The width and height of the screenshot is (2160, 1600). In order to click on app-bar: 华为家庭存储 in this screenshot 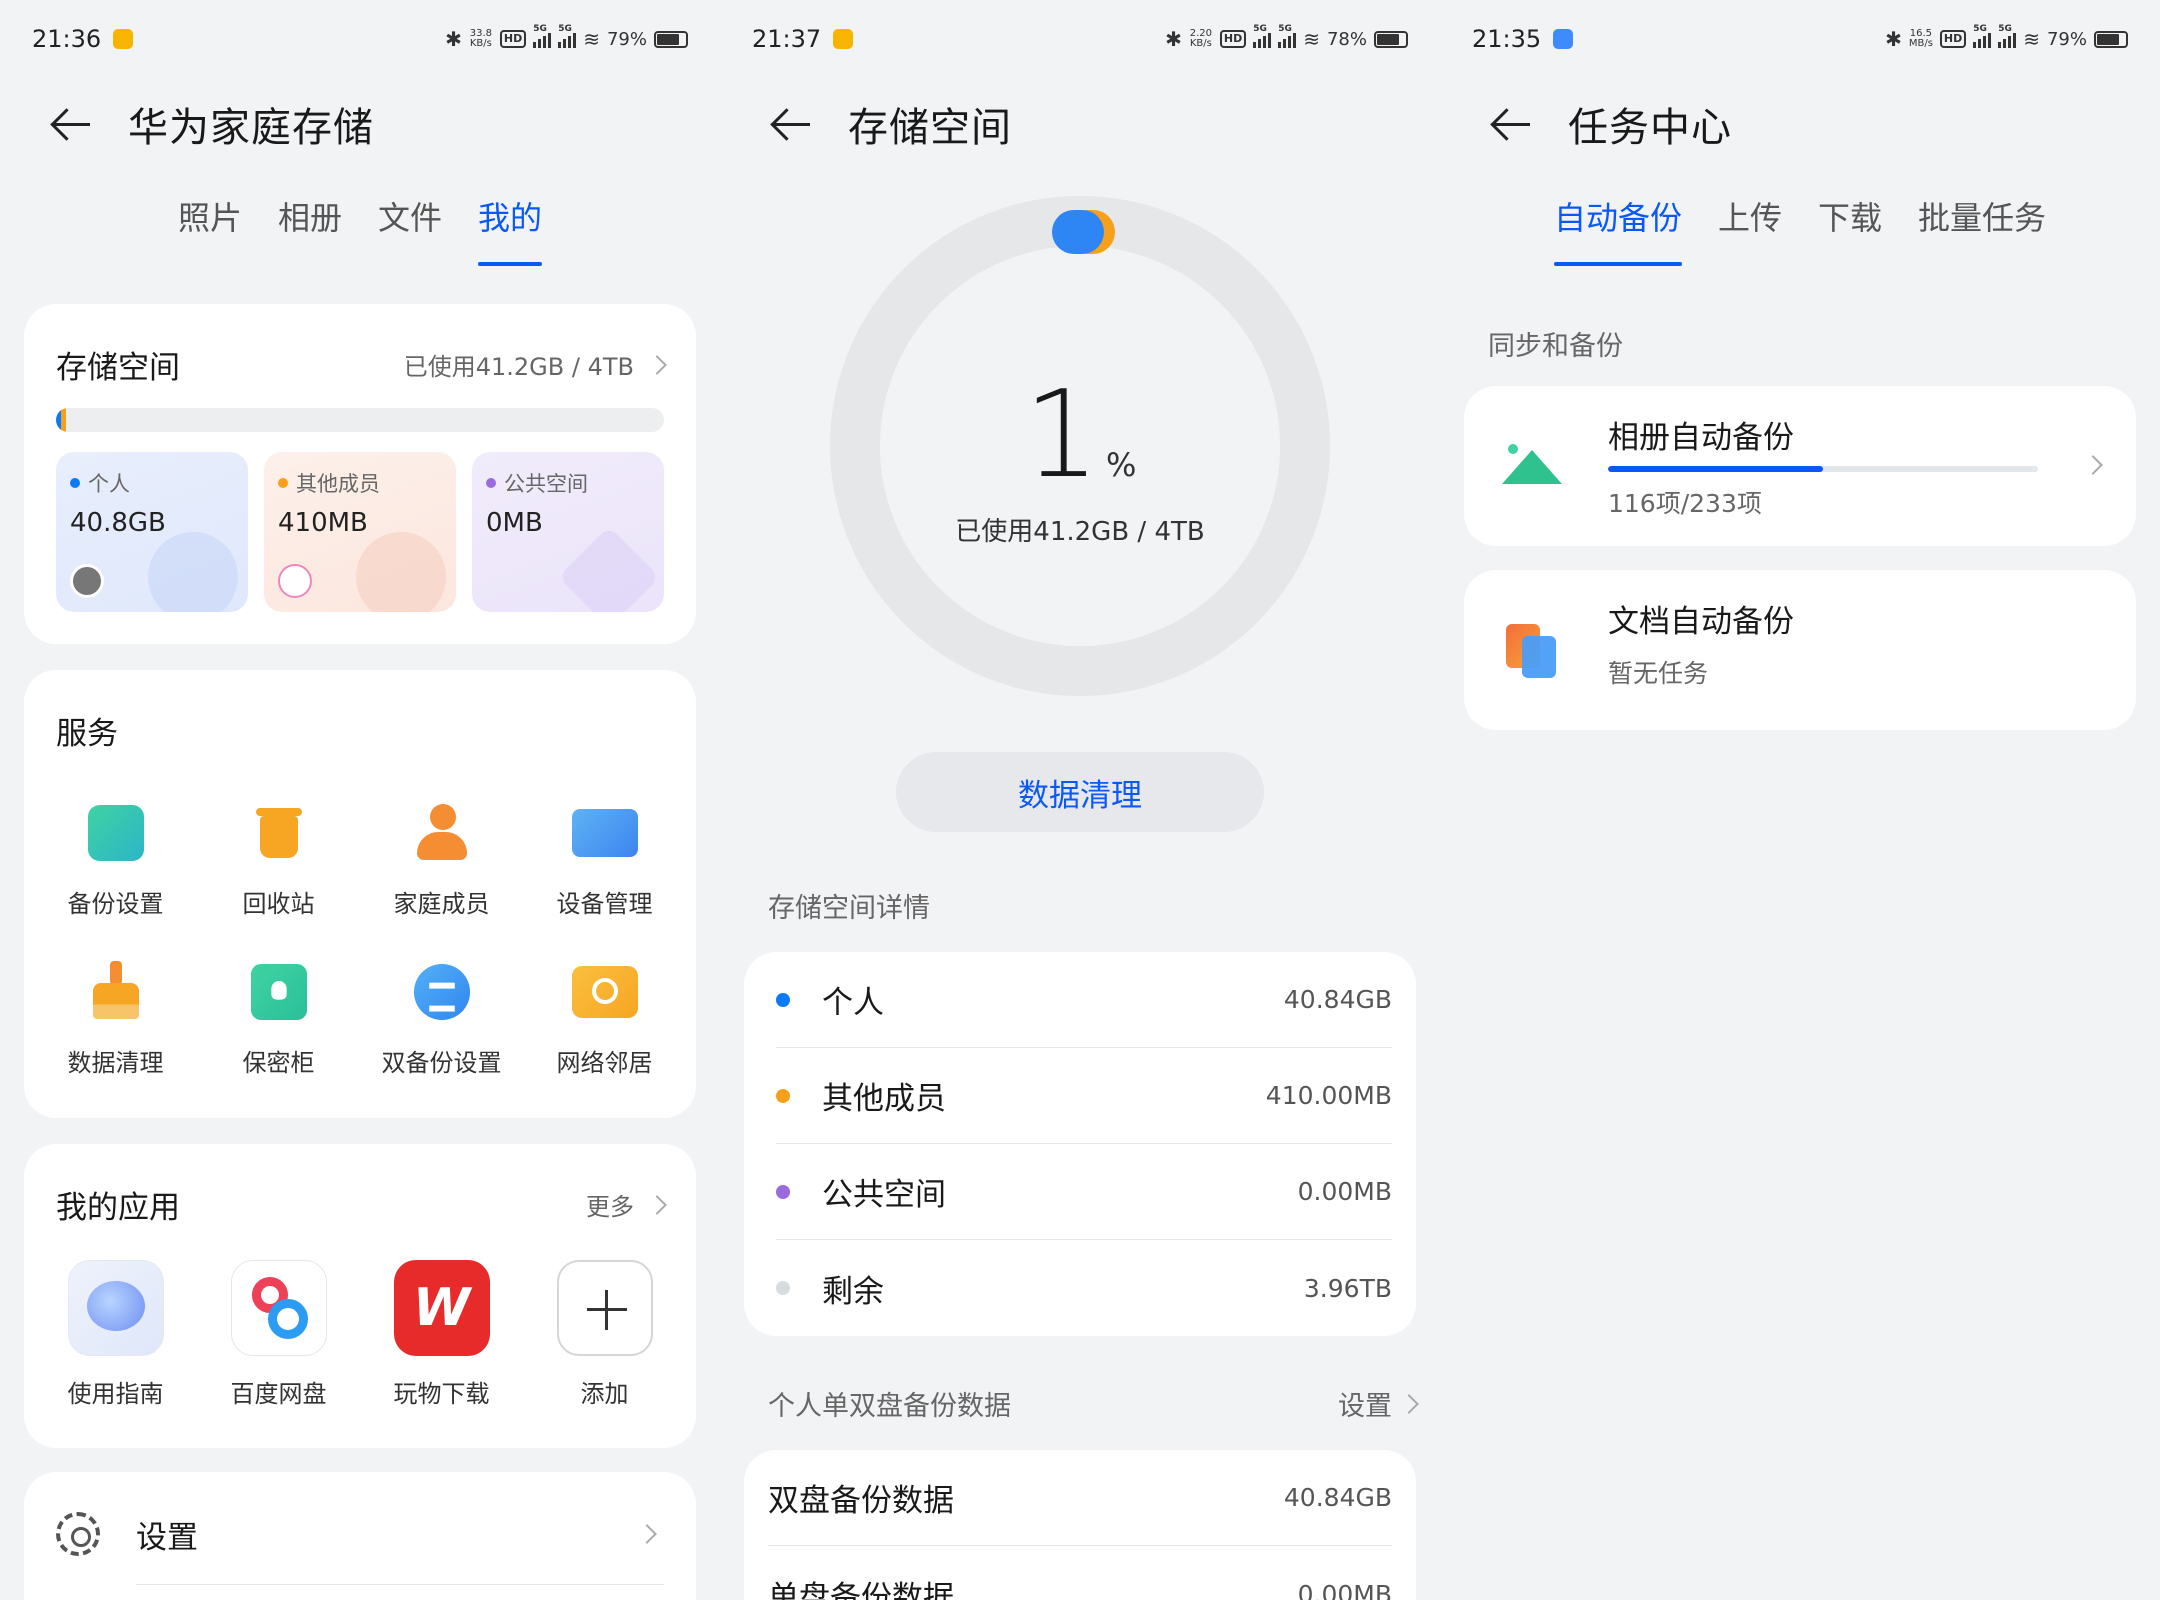, I will do `click(360, 124)`.